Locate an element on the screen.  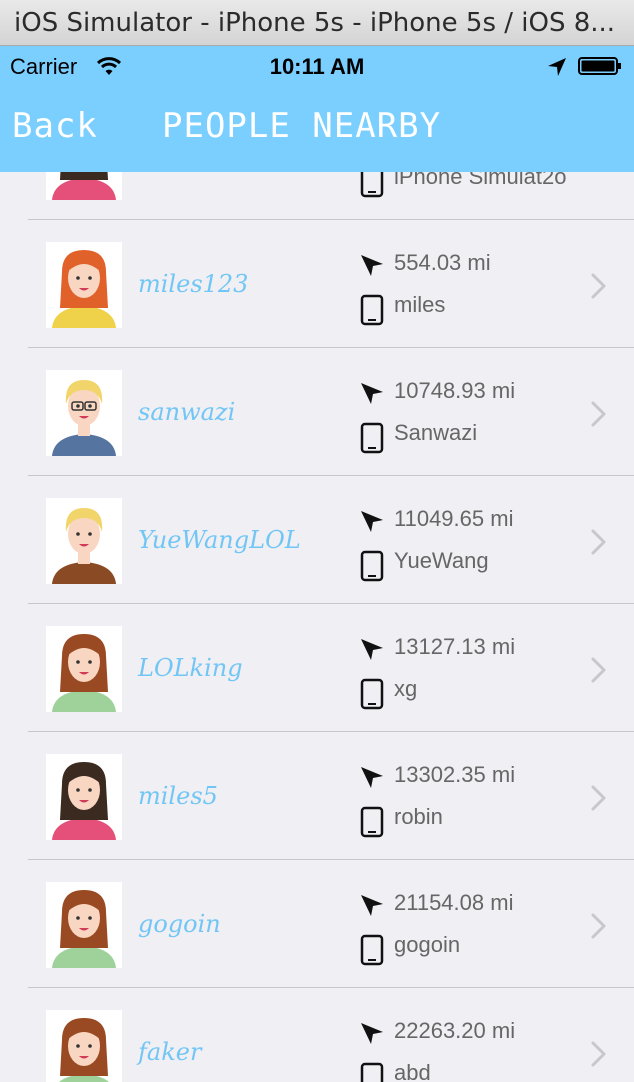
person-row: iPhone Simulat2o is located at coordinates (317, 196).